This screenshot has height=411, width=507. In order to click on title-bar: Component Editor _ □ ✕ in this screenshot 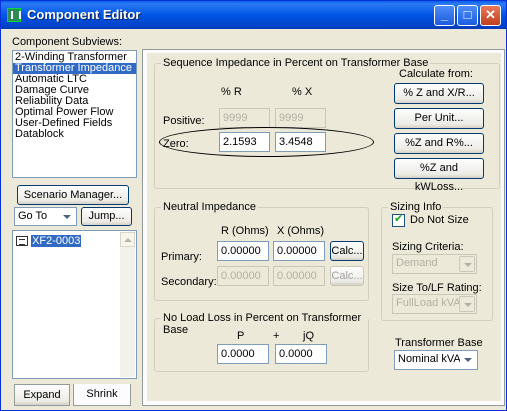, I will do `click(253, 15)`.